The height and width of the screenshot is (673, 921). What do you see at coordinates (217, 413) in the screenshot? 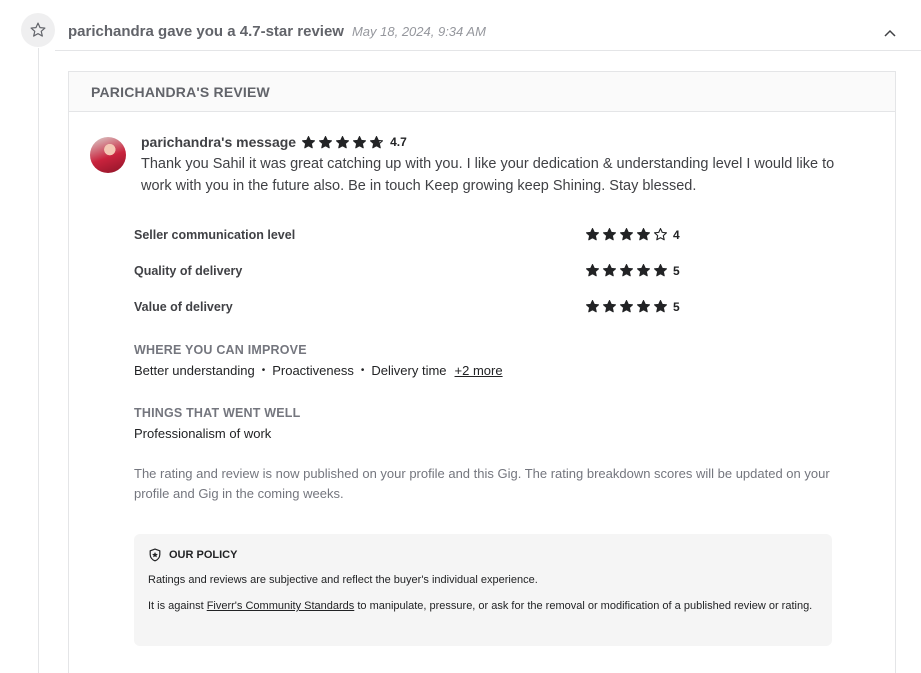
I see `went-well-title: THINGS THAT WENT WELL` at bounding box center [217, 413].